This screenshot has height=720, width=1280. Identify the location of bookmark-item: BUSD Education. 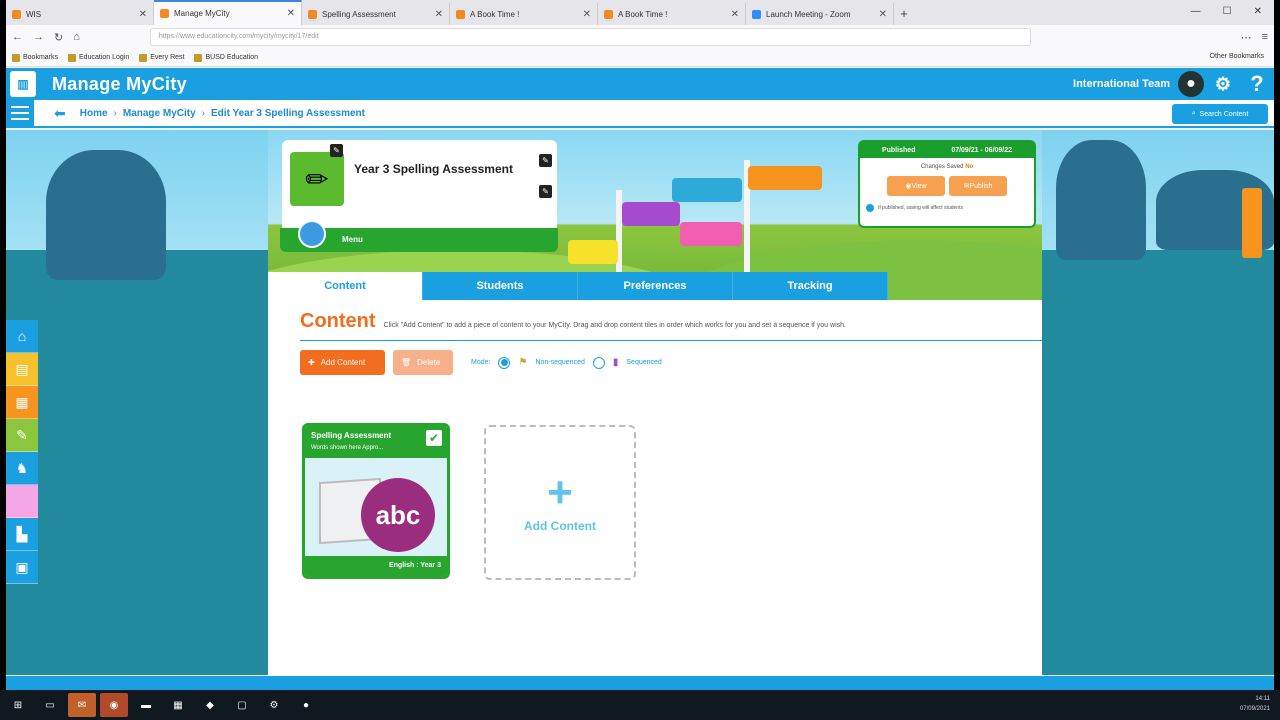
(226, 57).